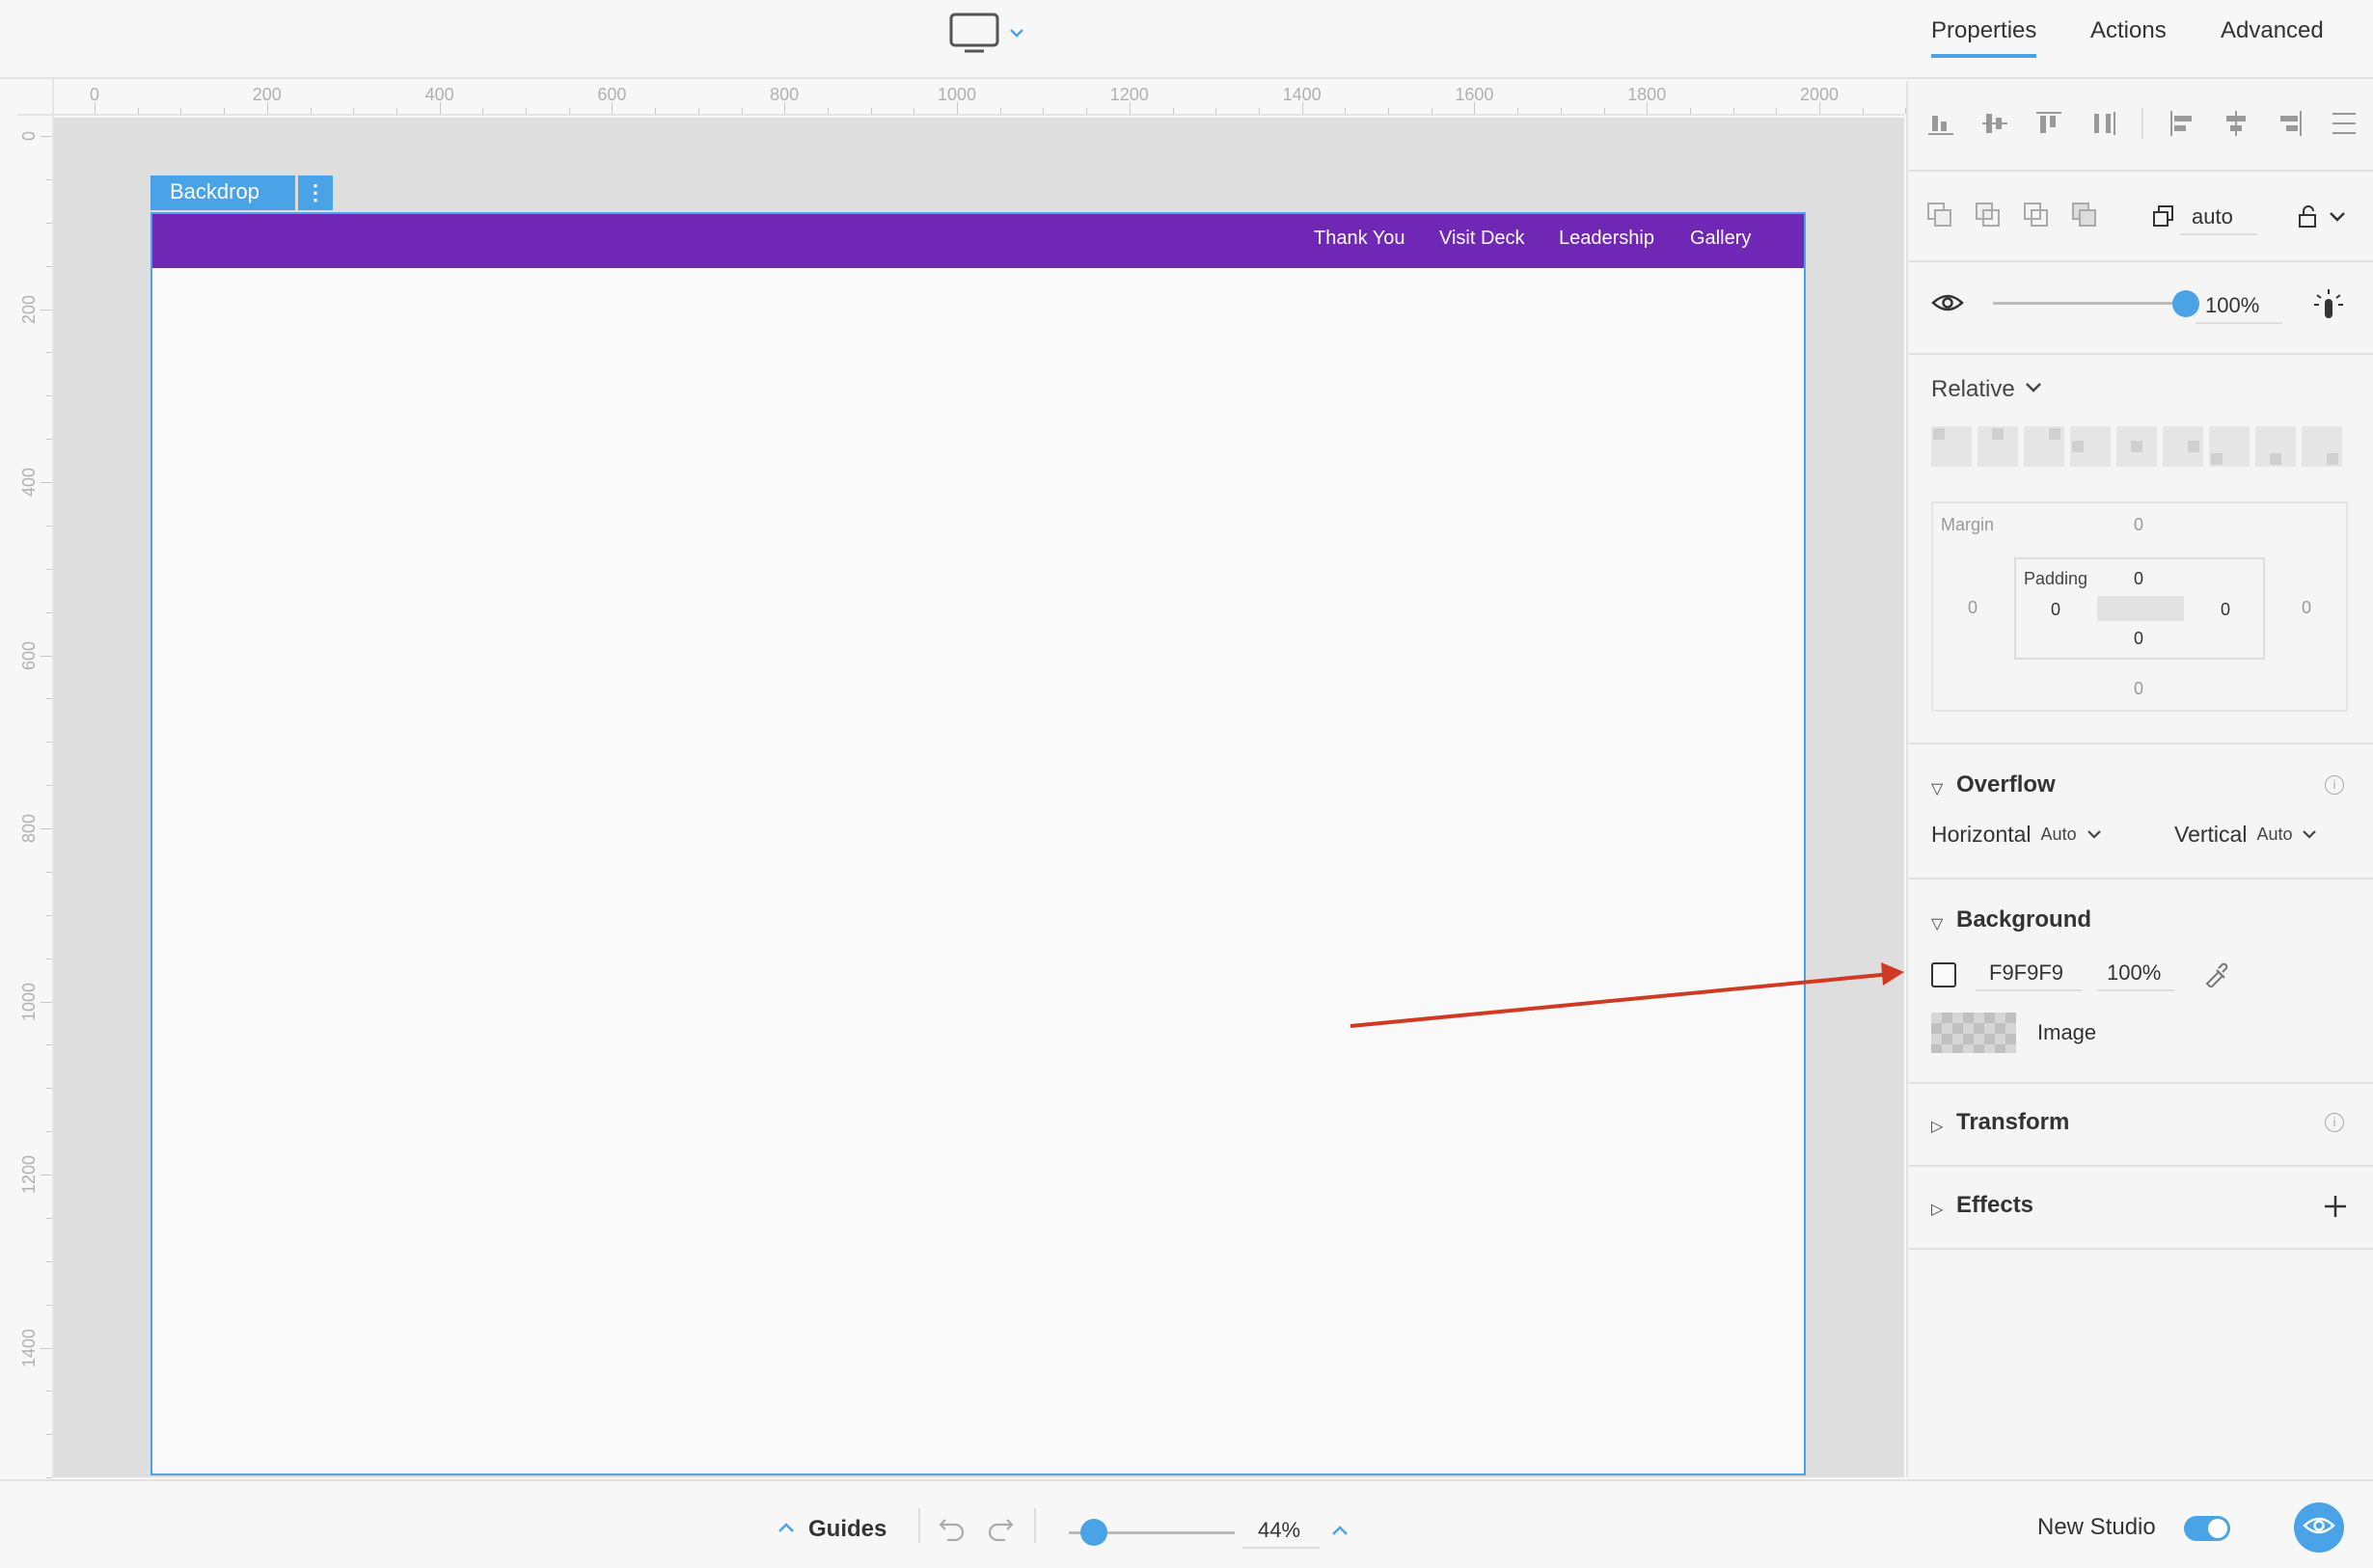 This screenshot has width=2373, height=1568. What do you see at coordinates (2055, 610) in the screenshot?
I see `padding-left-input: 0` at bounding box center [2055, 610].